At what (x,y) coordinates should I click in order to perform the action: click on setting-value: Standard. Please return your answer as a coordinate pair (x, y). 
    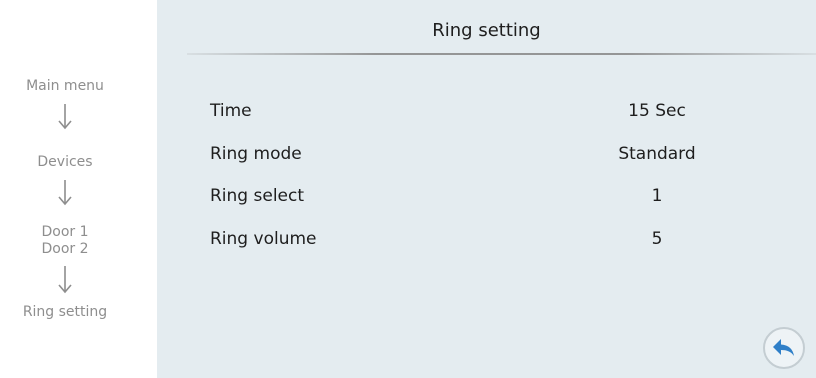
    Looking at the image, I should click on (657, 154).